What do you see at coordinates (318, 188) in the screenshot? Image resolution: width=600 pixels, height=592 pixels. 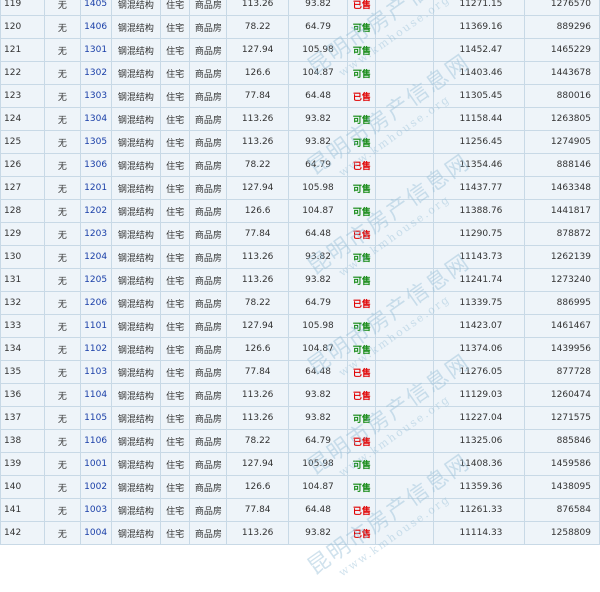 I see `inner-area-cell: 105.98` at bounding box center [318, 188].